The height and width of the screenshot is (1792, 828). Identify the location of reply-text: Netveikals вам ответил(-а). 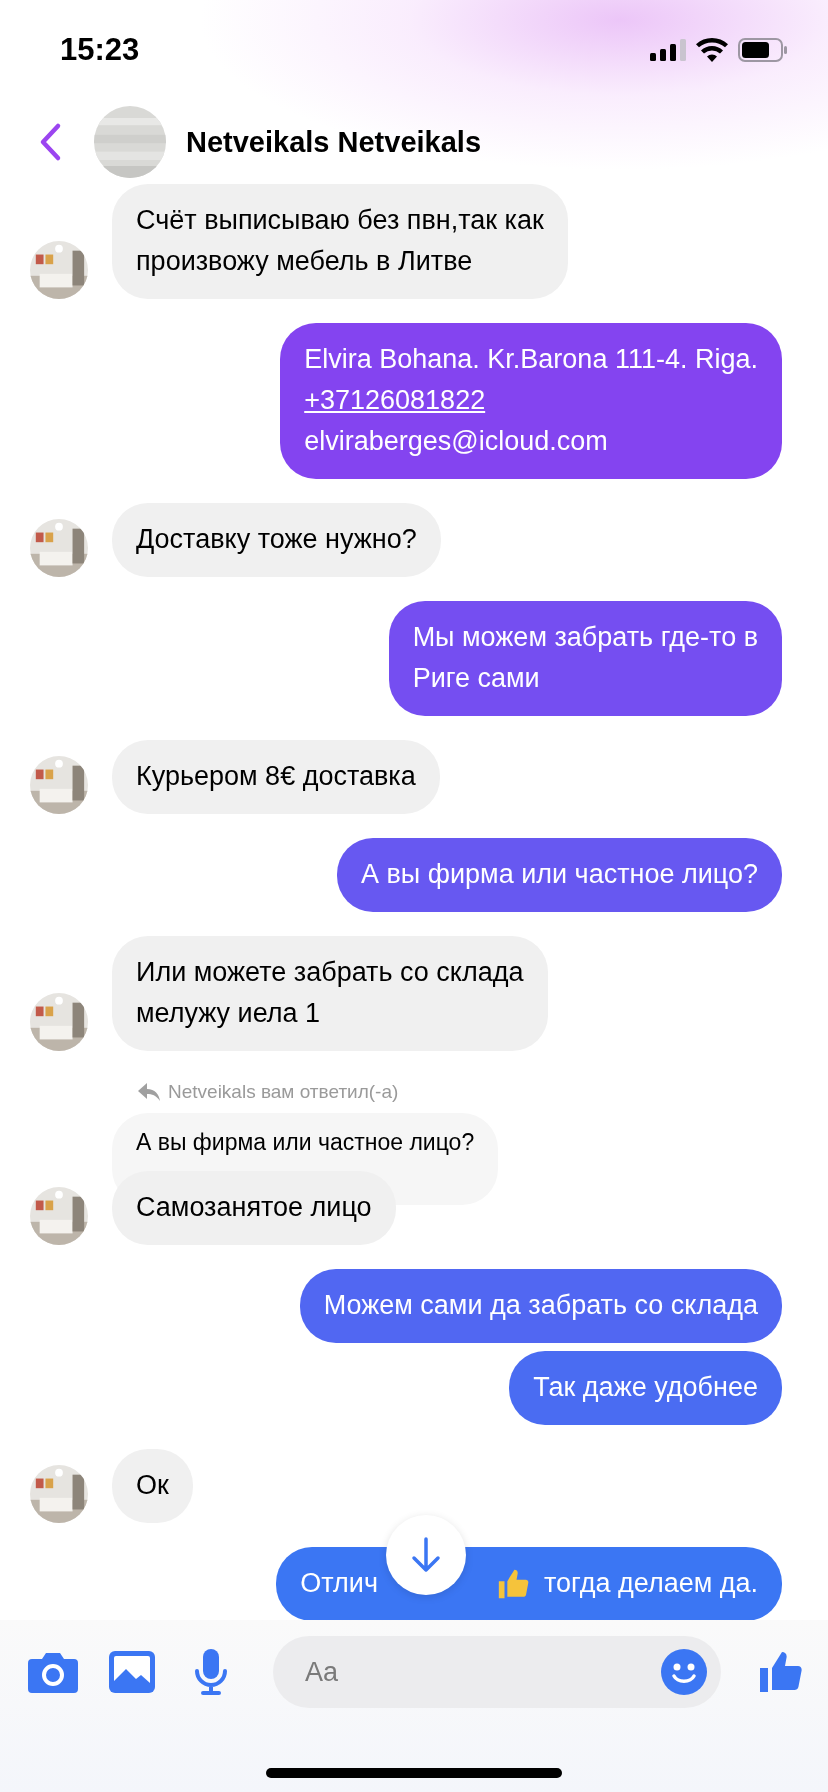
(283, 1092).